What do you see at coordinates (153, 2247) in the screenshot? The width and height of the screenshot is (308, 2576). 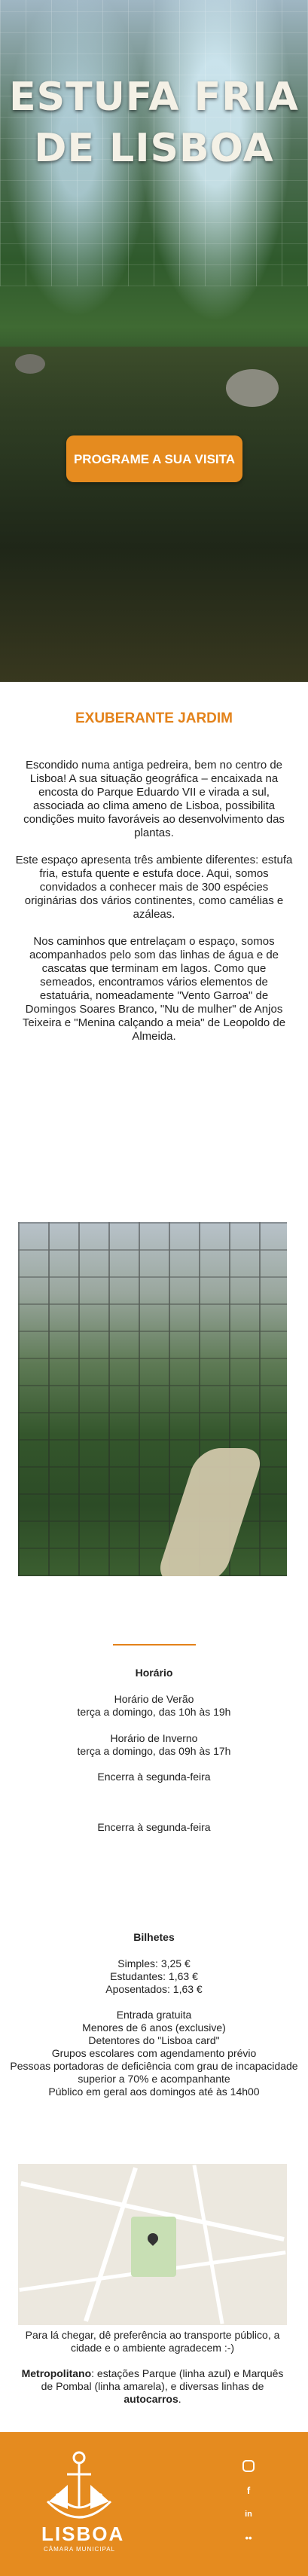 I see `map-park` at bounding box center [153, 2247].